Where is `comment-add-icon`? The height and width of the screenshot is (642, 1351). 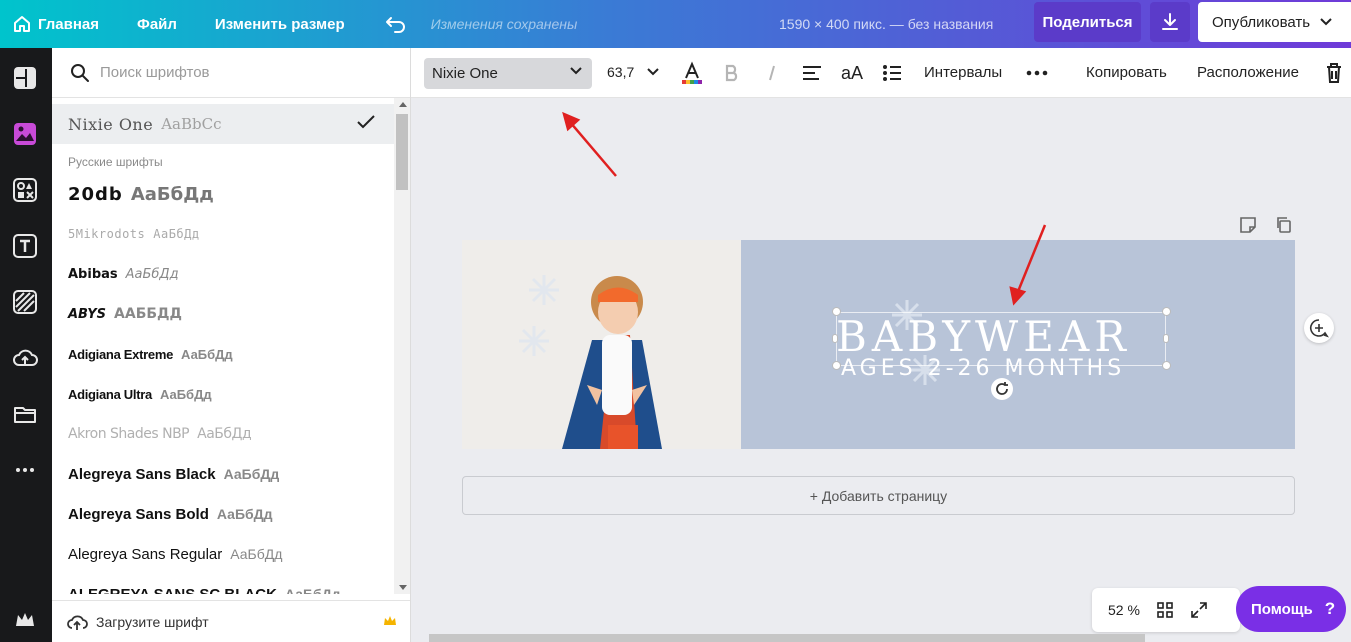 comment-add-icon is located at coordinates (1319, 328).